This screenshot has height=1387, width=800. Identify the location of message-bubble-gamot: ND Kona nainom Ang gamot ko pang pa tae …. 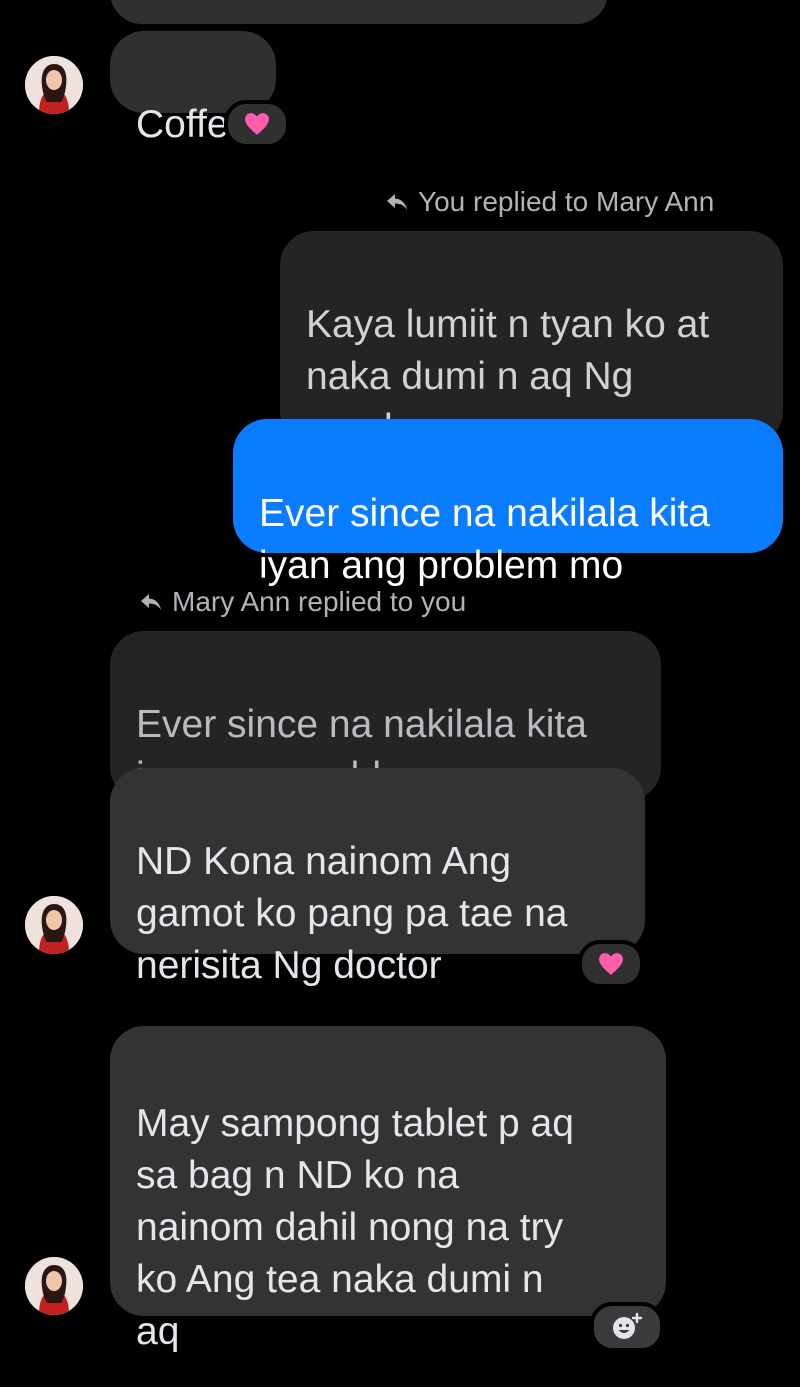
(377, 877).